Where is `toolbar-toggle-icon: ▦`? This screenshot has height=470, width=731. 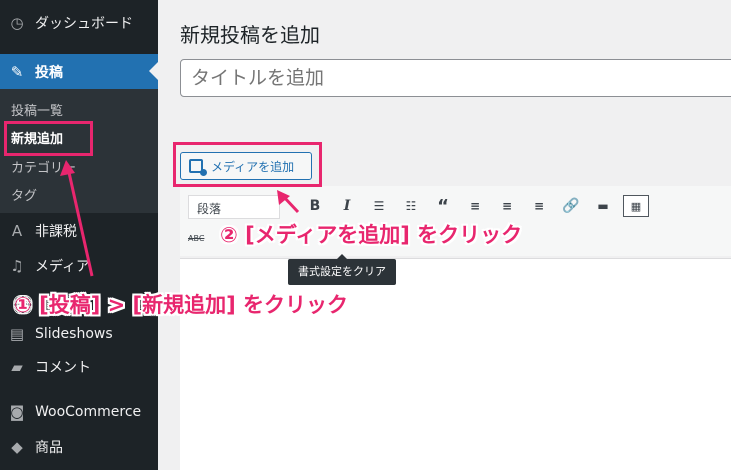
toolbar-toggle-icon: ▦ is located at coordinates (636, 206).